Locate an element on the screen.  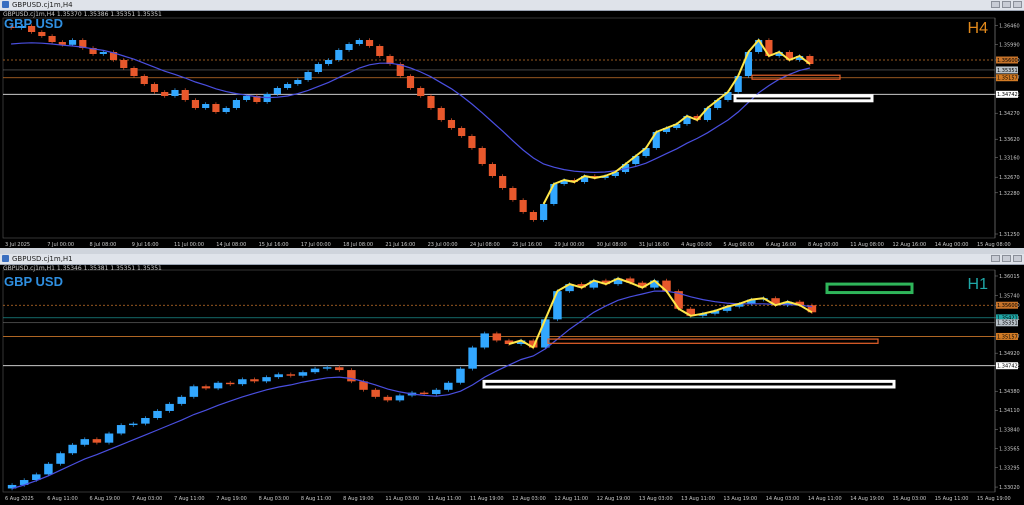
price-axis-label: 1.33295 is located at coordinates (1009, 469).